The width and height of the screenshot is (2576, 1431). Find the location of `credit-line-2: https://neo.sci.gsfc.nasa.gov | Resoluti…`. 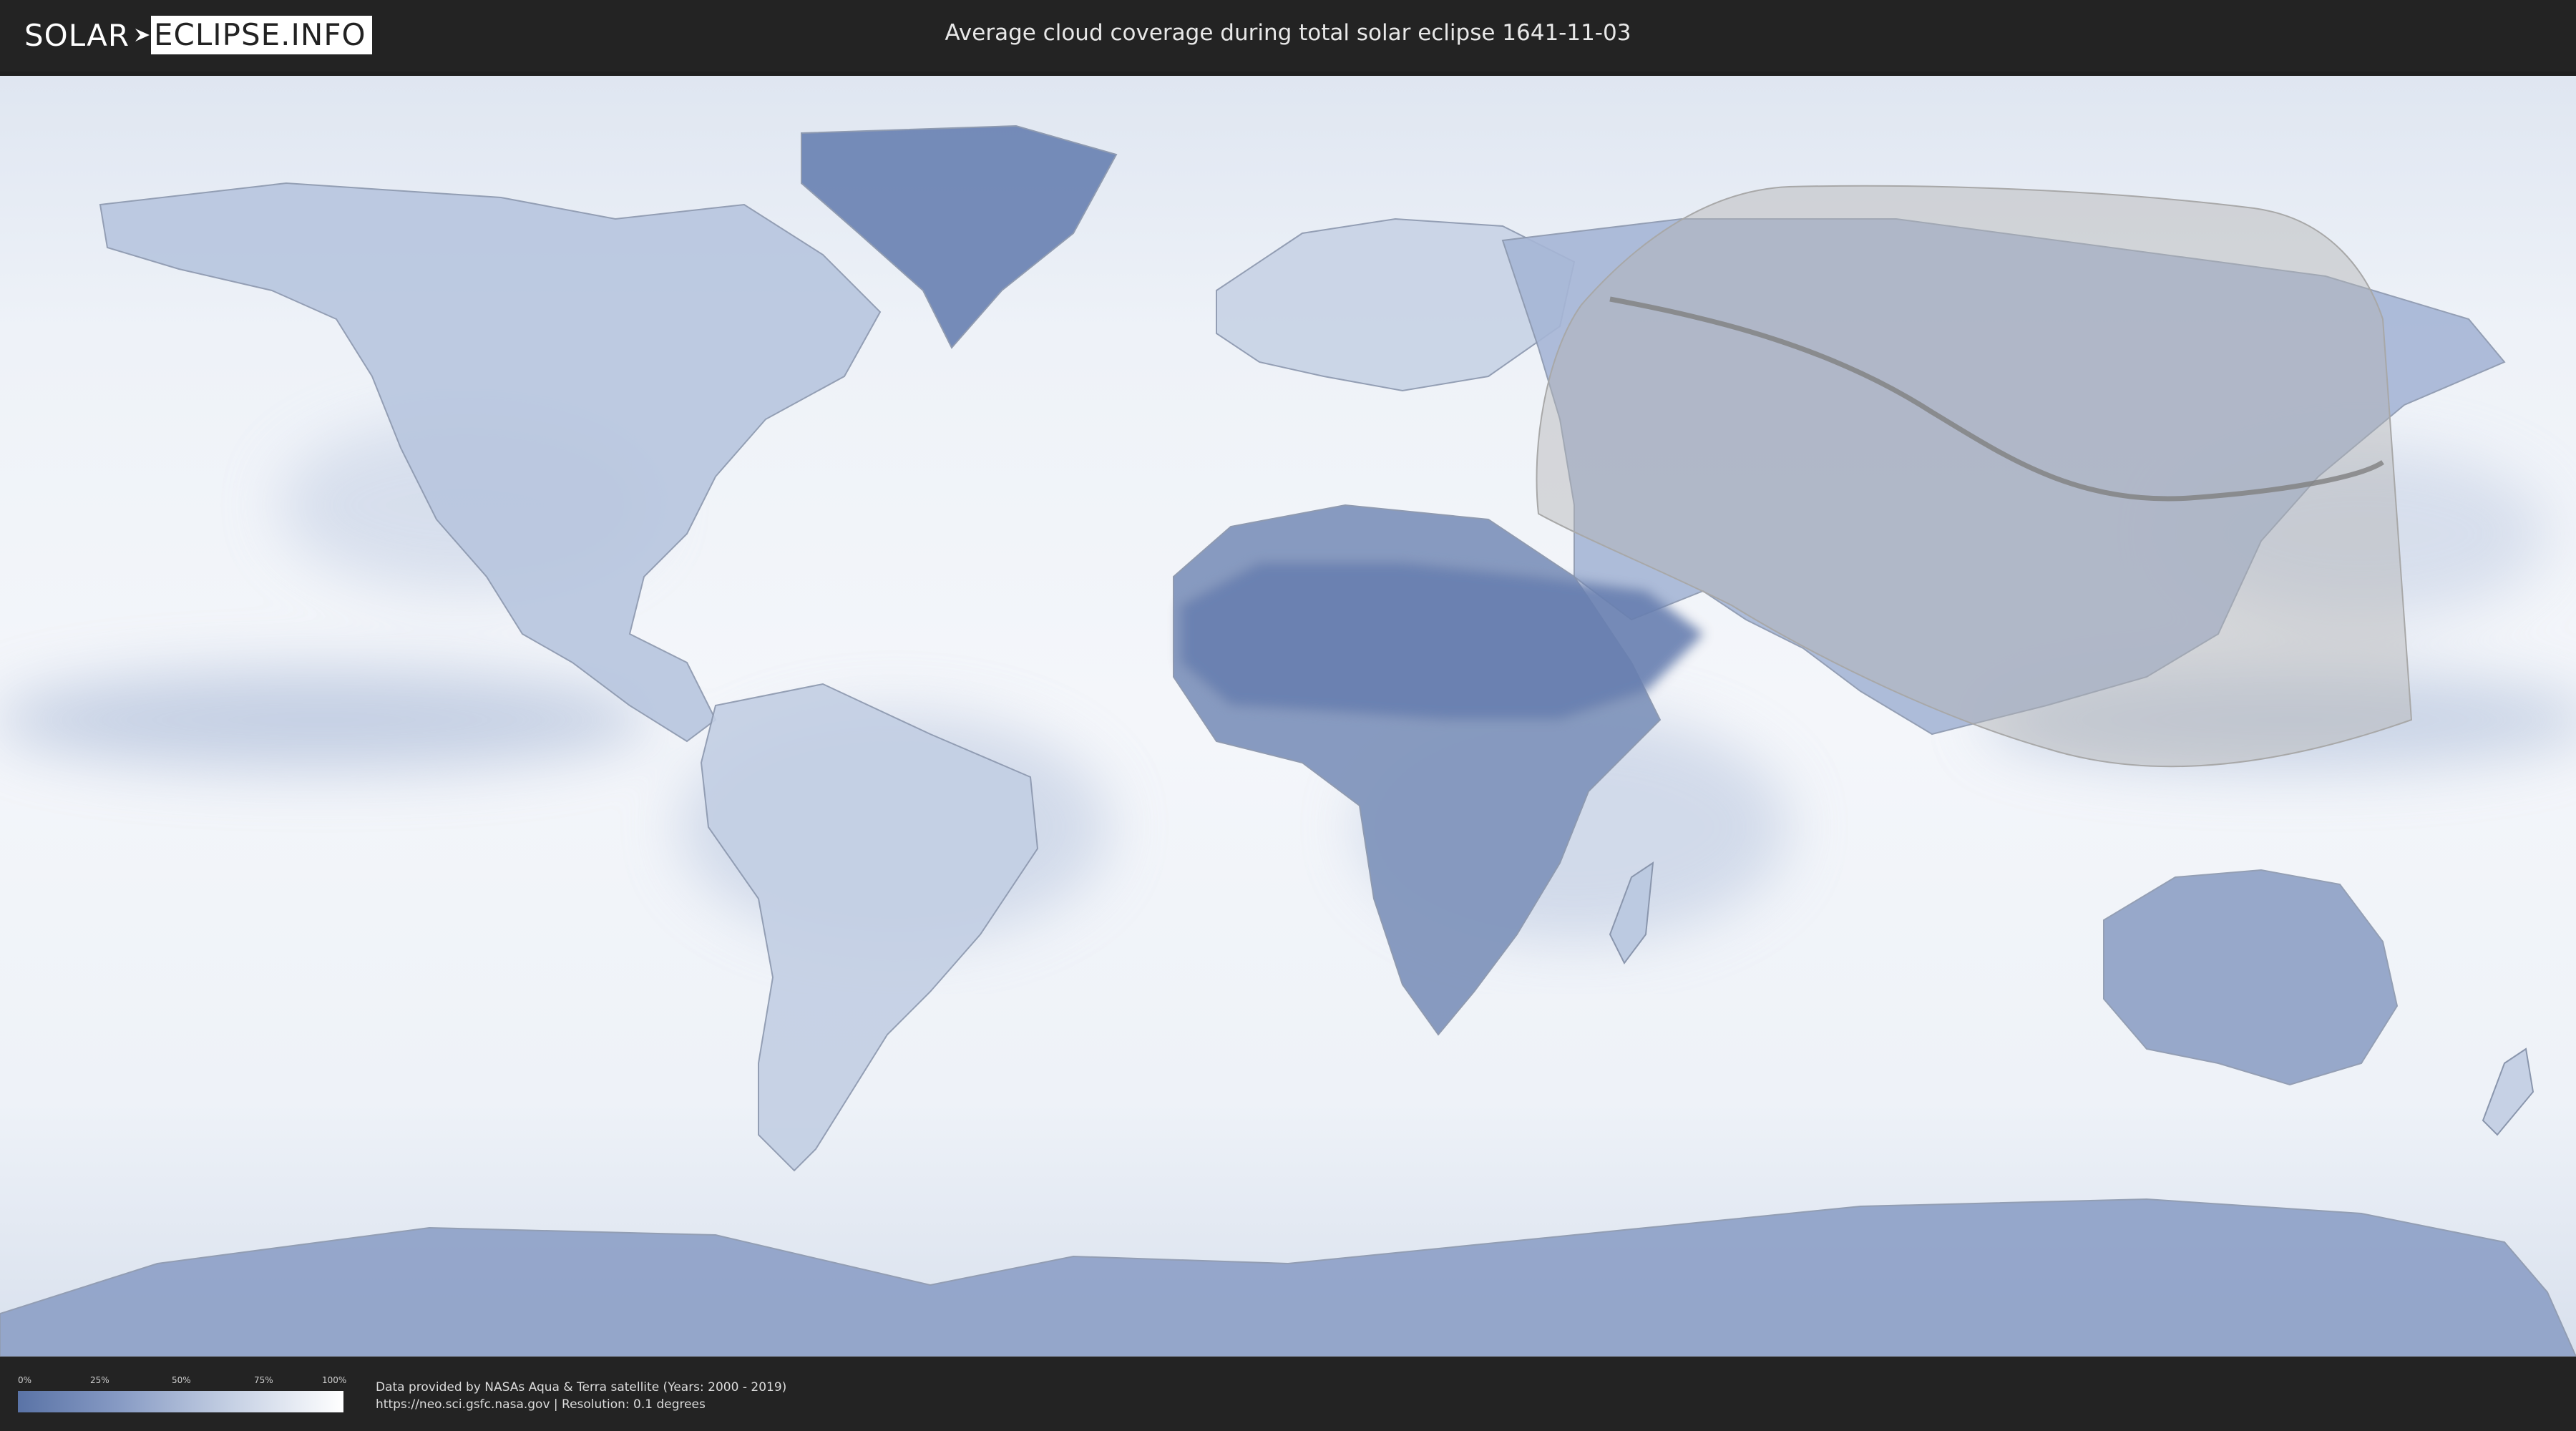

credit-line-2: https://neo.sci.gsfc.nasa.gov | Resoluti… is located at coordinates (581, 1404).